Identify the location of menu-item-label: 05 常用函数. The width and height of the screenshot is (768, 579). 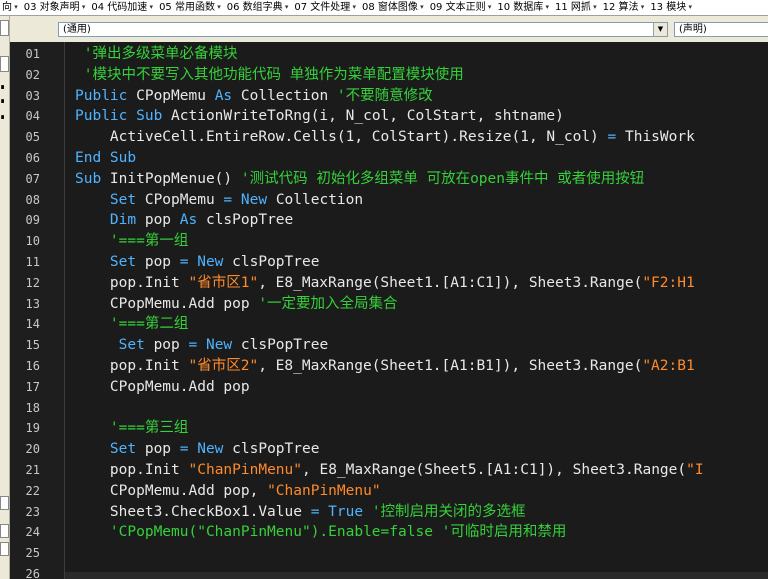
(187, 7).